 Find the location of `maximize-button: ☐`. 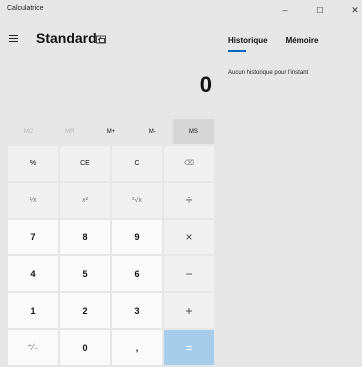

maximize-button: ☐ is located at coordinates (320, 10).